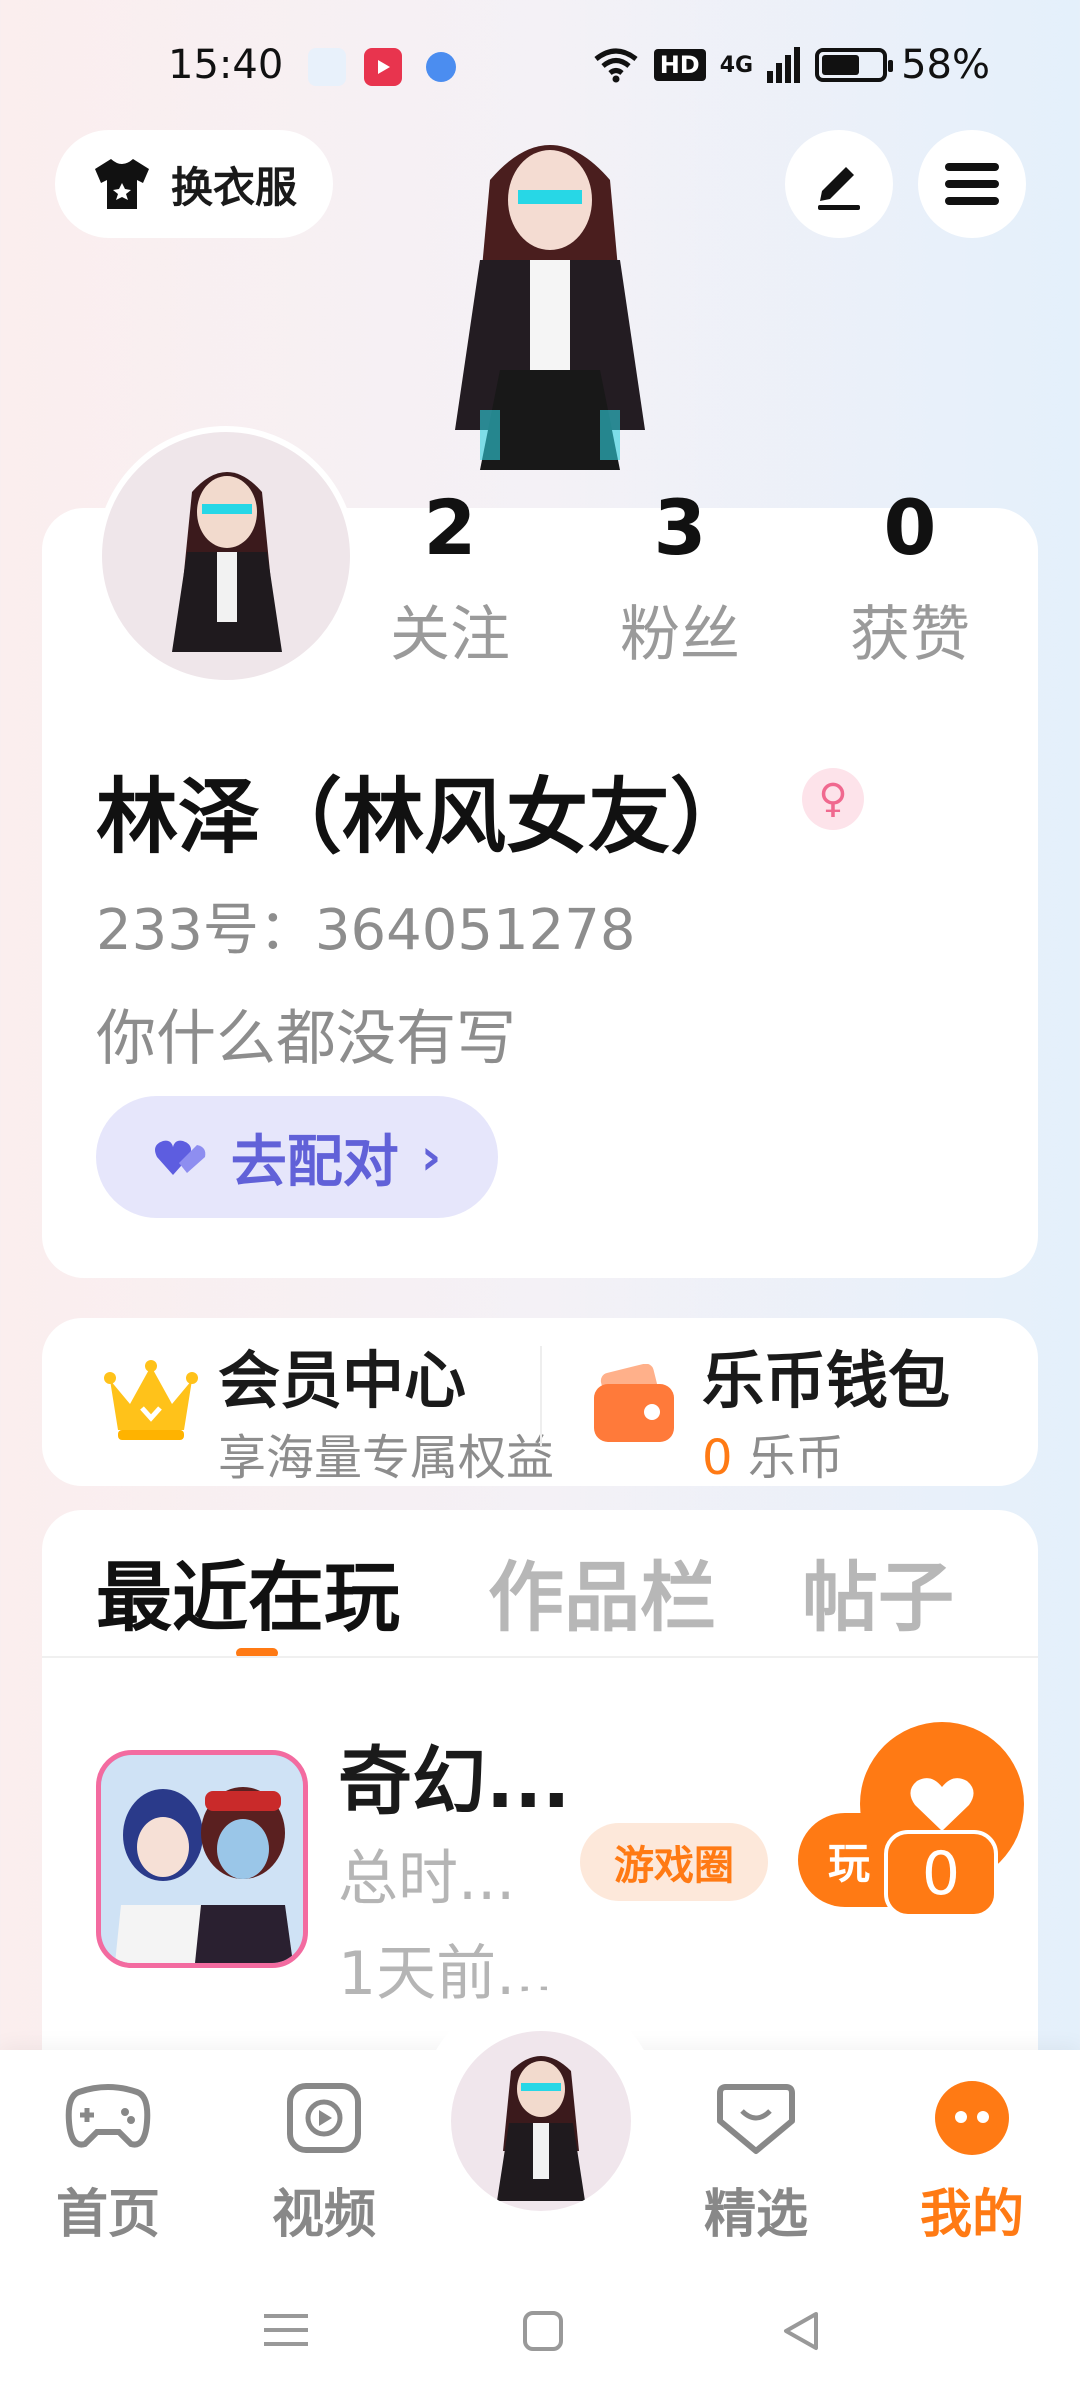 The image size is (1080, 2400). I want to click on home-square-icon, so click(543, 2331).